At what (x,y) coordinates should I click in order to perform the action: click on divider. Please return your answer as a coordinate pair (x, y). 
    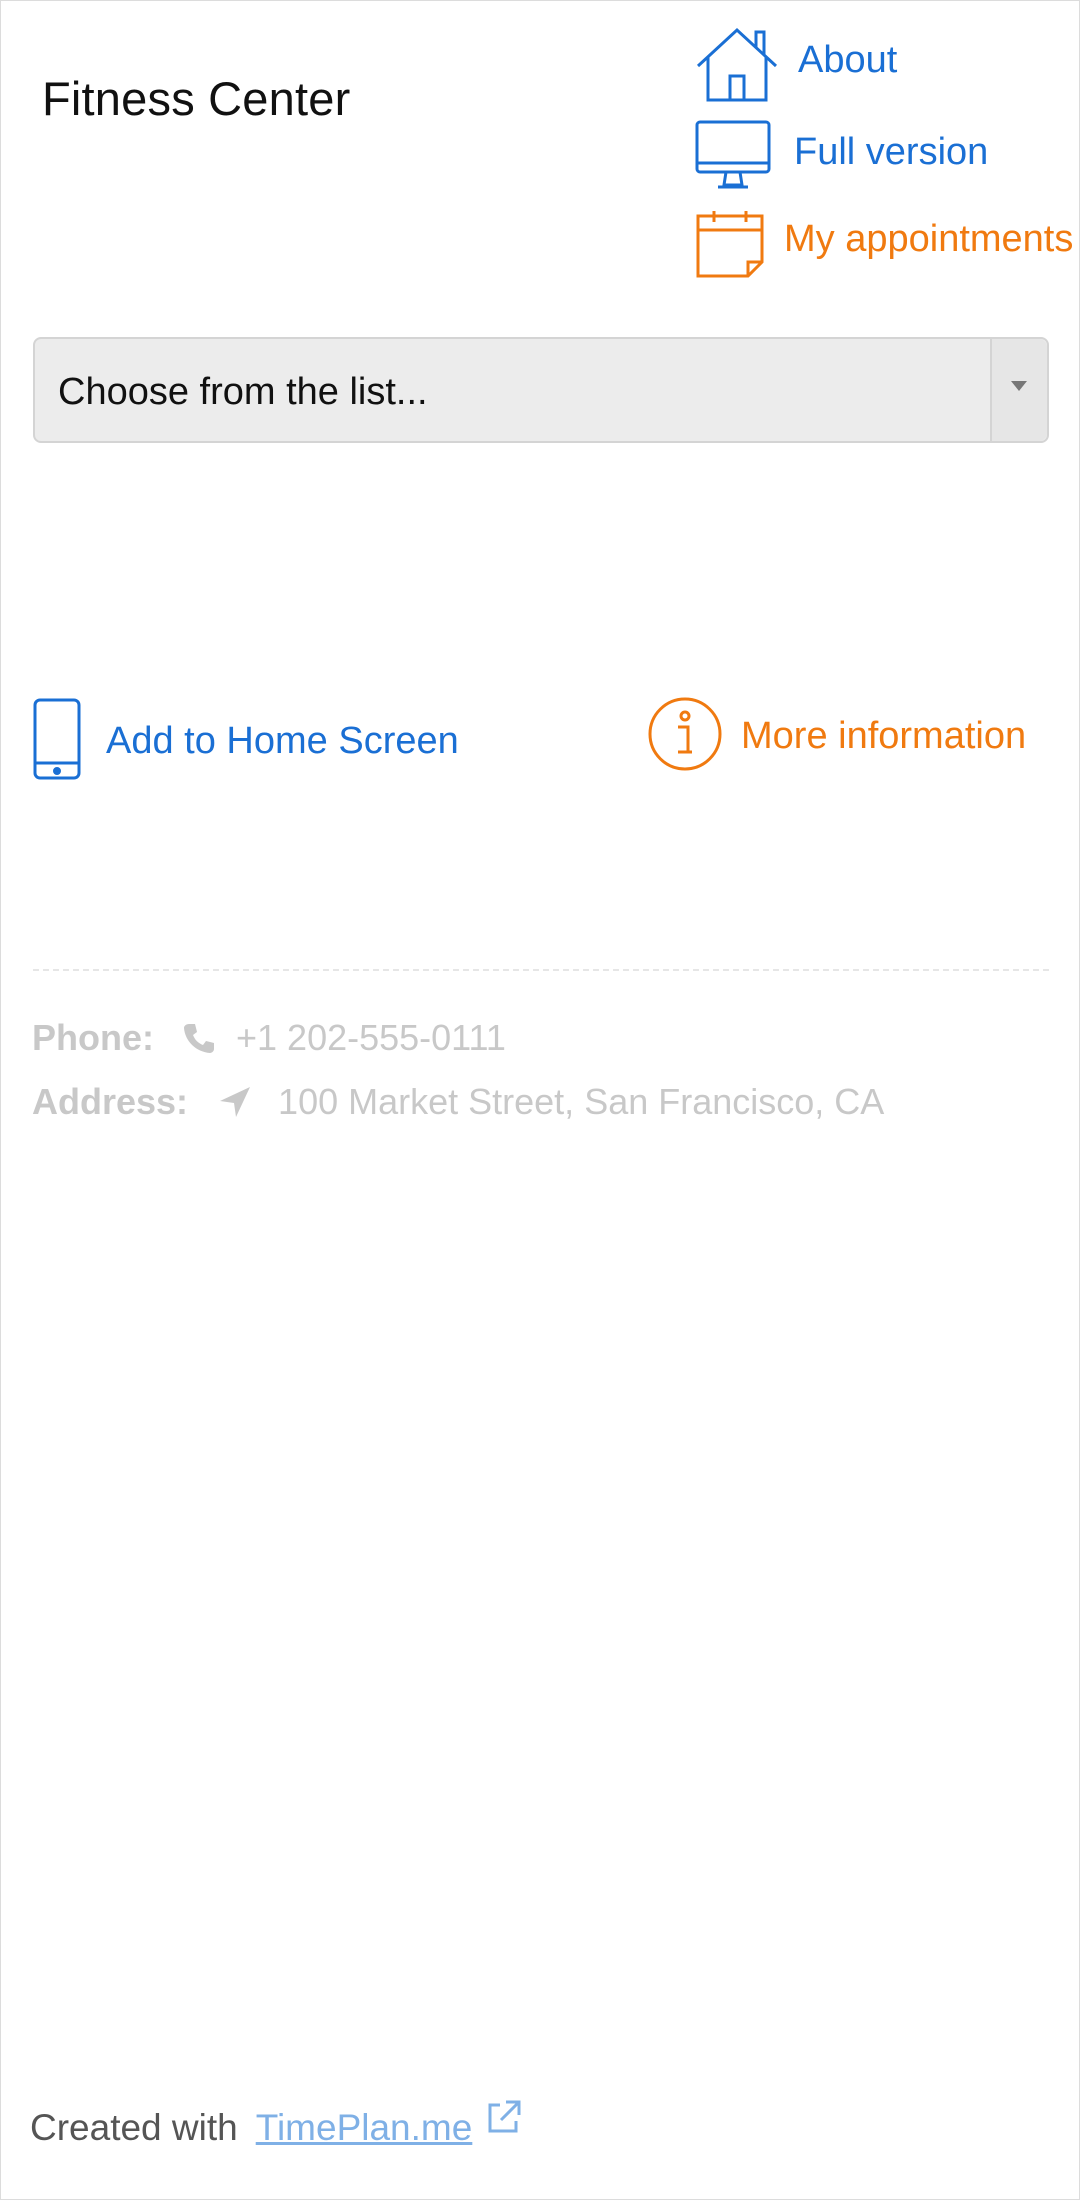
    Looking at the image, I should click on (541, 970).